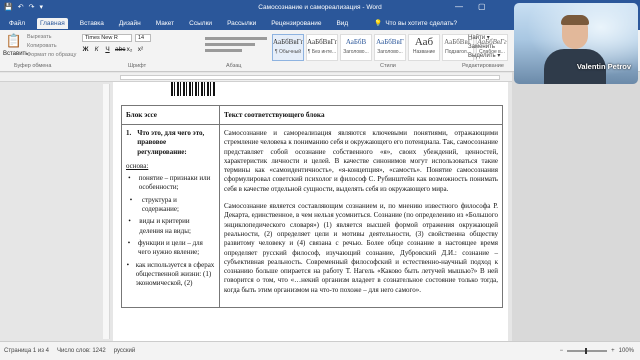 The image size is (640, 360). I want to click on qr-code-image, so click(193, 89).